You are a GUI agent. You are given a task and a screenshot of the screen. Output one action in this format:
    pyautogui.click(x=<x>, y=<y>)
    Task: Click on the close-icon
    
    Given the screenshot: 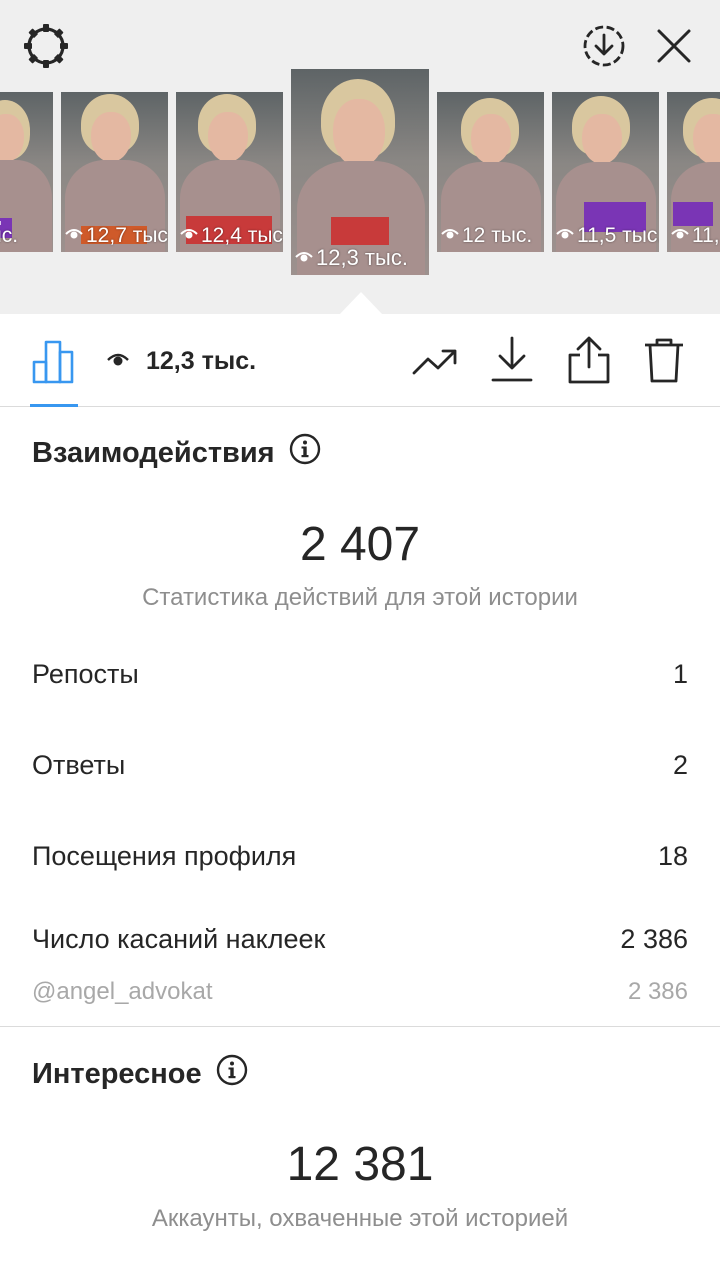 What is the action you would take?
    pyautogui.click(x=674, y=46)
    